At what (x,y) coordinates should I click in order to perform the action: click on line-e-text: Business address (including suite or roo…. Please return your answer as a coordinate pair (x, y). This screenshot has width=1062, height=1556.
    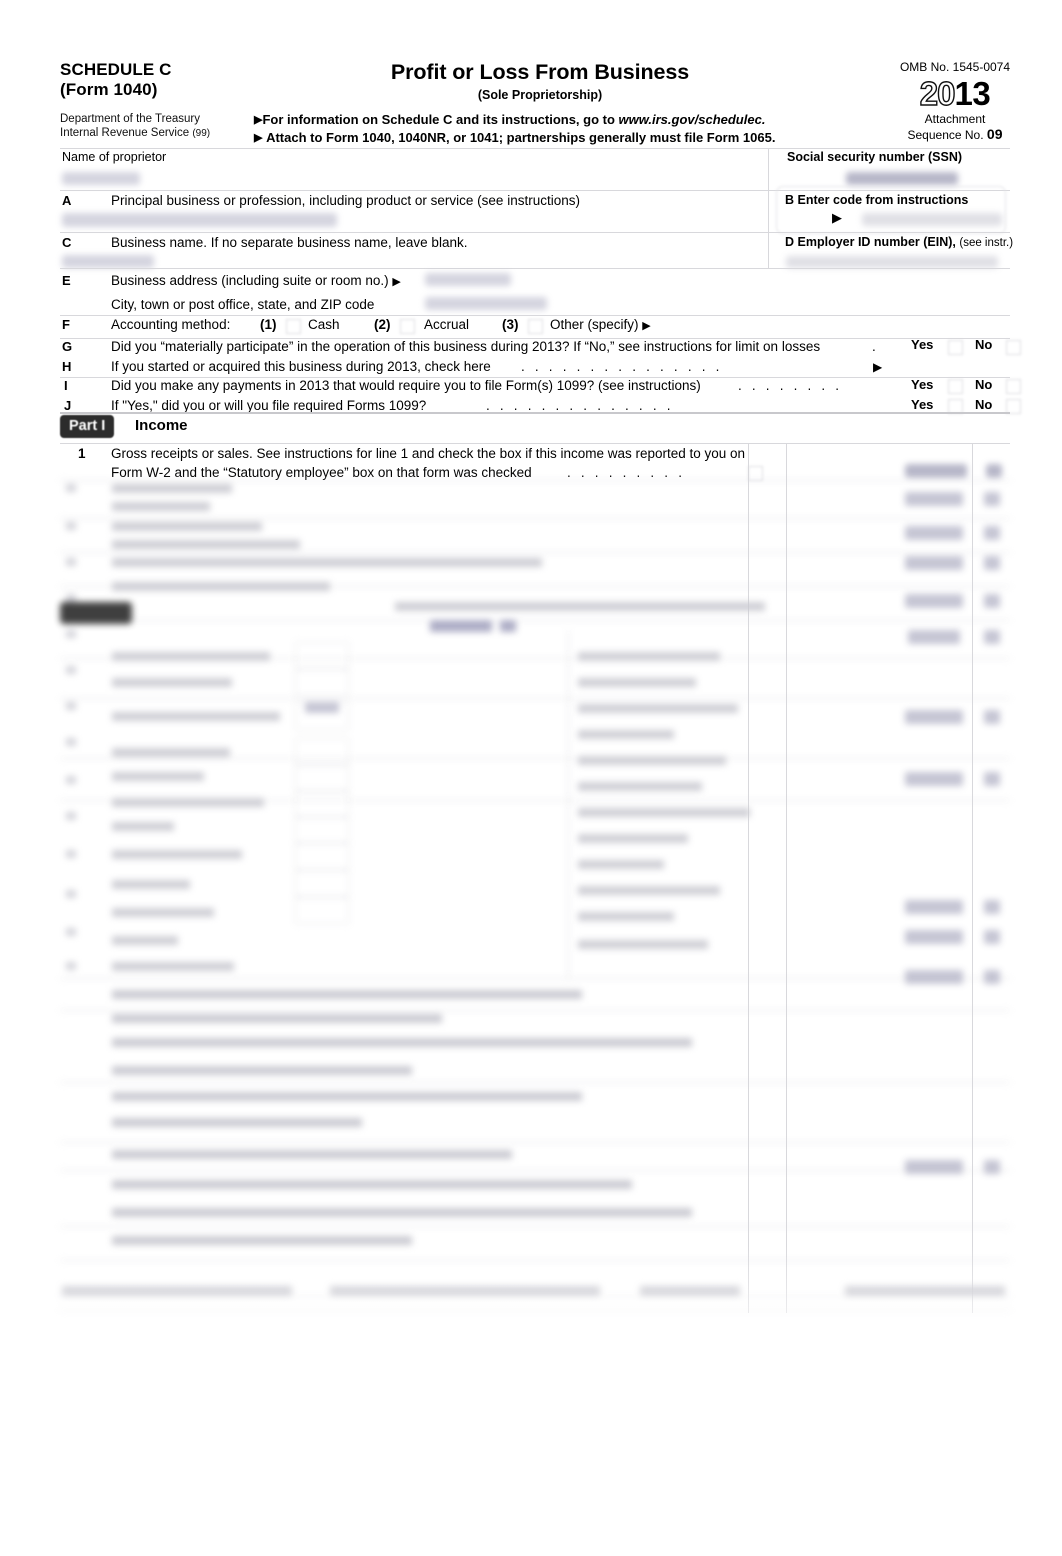
    Looking at the image, I should click on (250, 280).